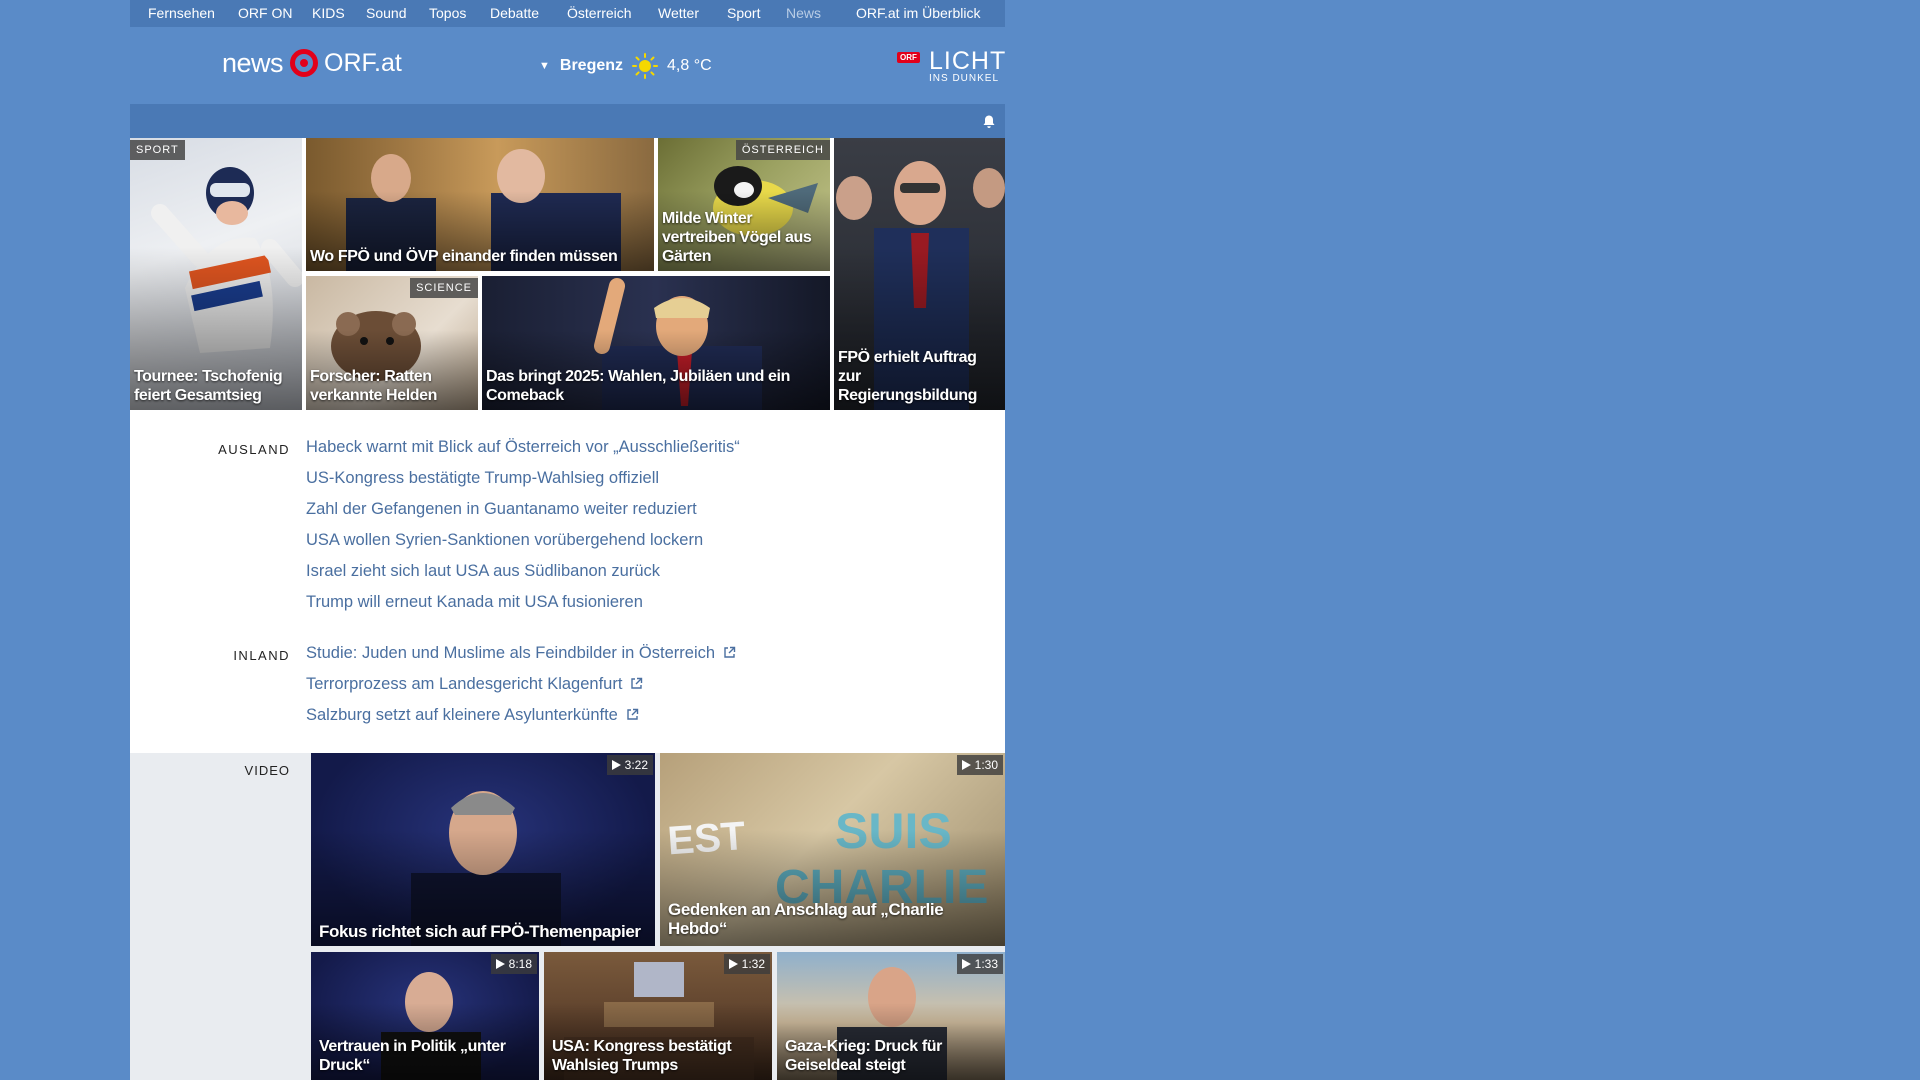  I want to click on story-category-tag: ÖSTERREICH, so click(782, 150).